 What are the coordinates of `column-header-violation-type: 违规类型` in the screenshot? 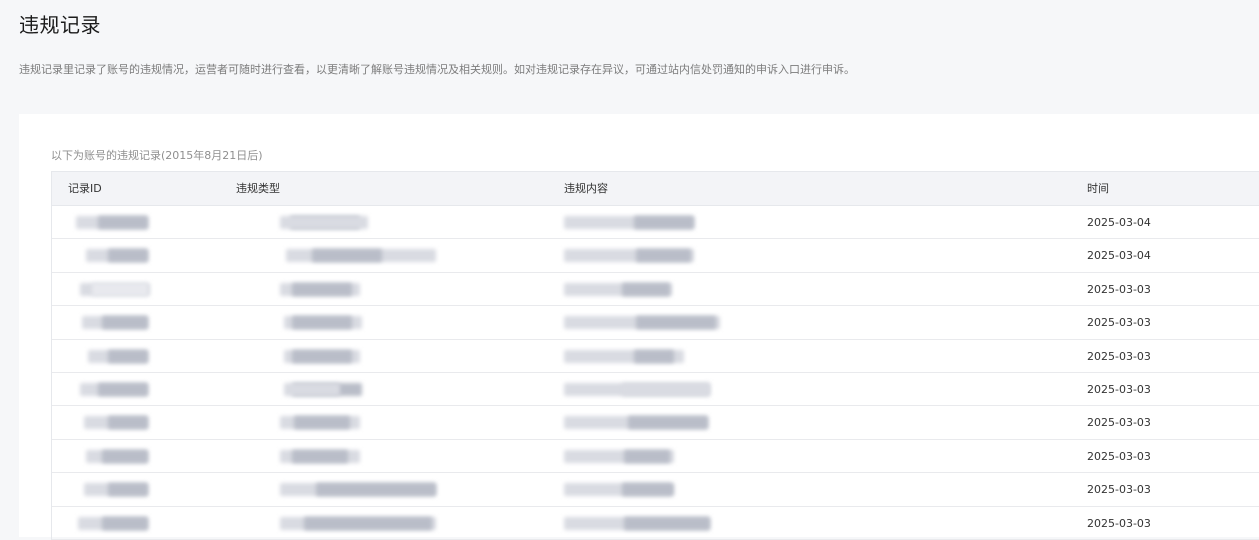 It's located at (258, 188).